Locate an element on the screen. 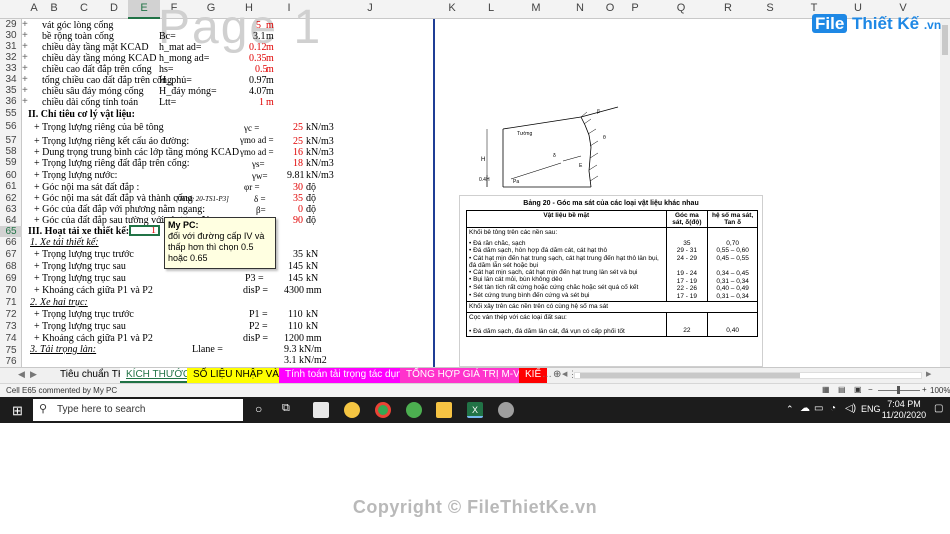  clock-time: 7:04 PM is located at coordinates (904, 404).